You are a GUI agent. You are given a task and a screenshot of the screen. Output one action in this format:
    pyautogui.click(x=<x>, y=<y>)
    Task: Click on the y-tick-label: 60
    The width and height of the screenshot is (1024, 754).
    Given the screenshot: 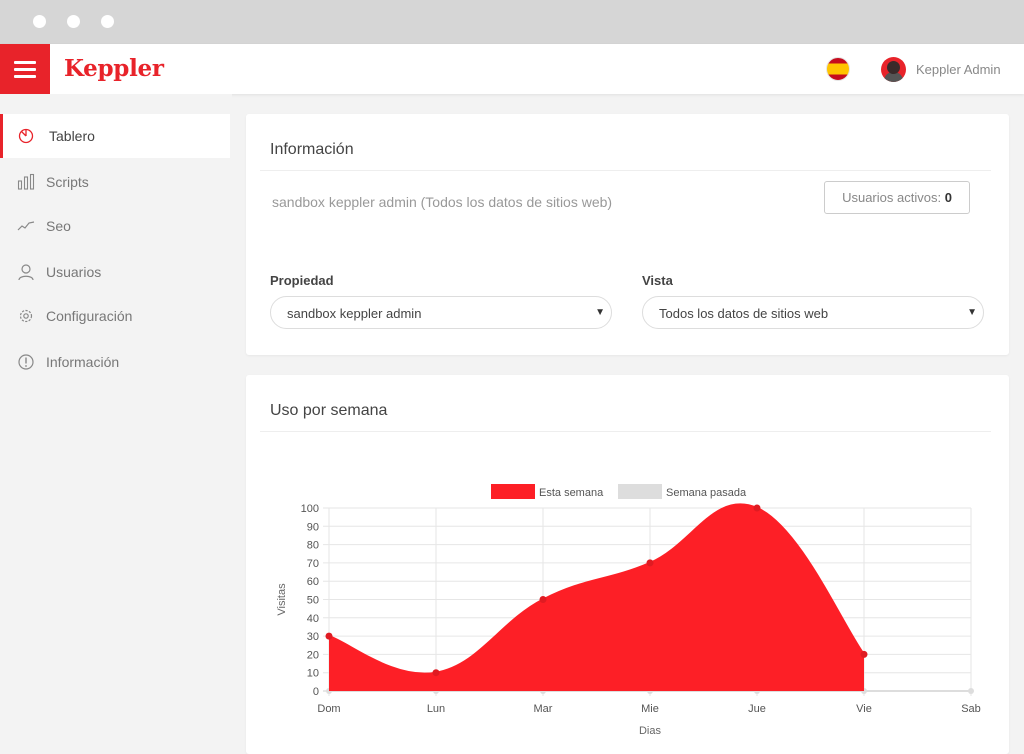 What is the action you would take?
    pyautogui.click(x=313, y=582)
    